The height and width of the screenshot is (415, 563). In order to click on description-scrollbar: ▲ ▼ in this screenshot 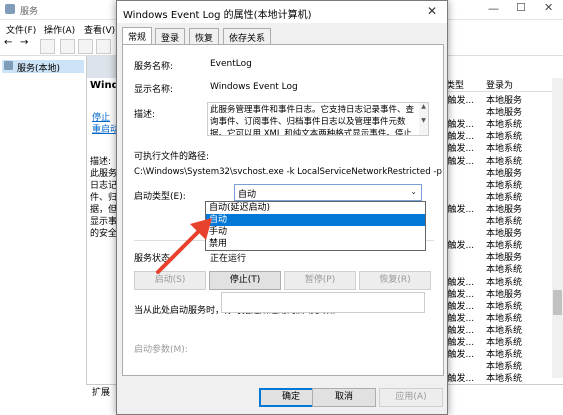, I will do `click(423, 119)`.